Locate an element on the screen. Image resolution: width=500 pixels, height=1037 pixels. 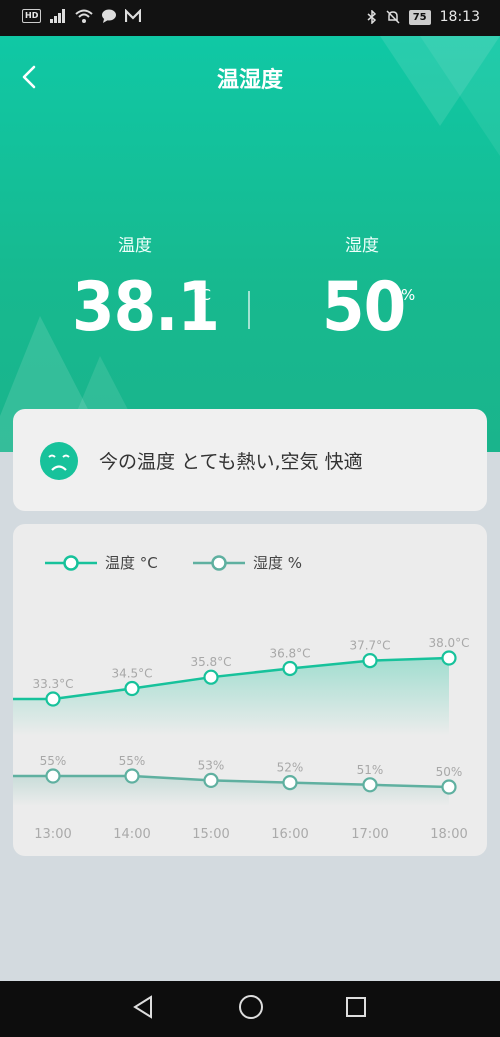
nav-back-icon is located at coordinates (143, 1007).